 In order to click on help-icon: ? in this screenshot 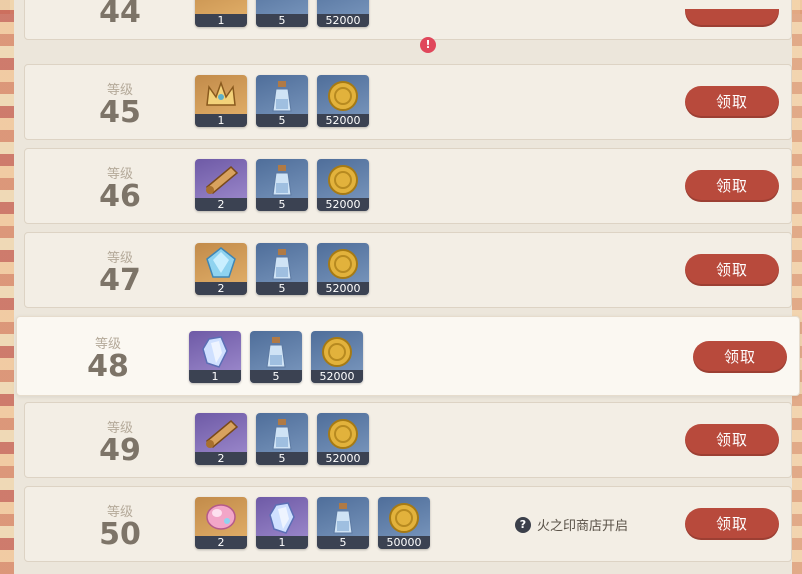, I will do `click(523, 524)`.